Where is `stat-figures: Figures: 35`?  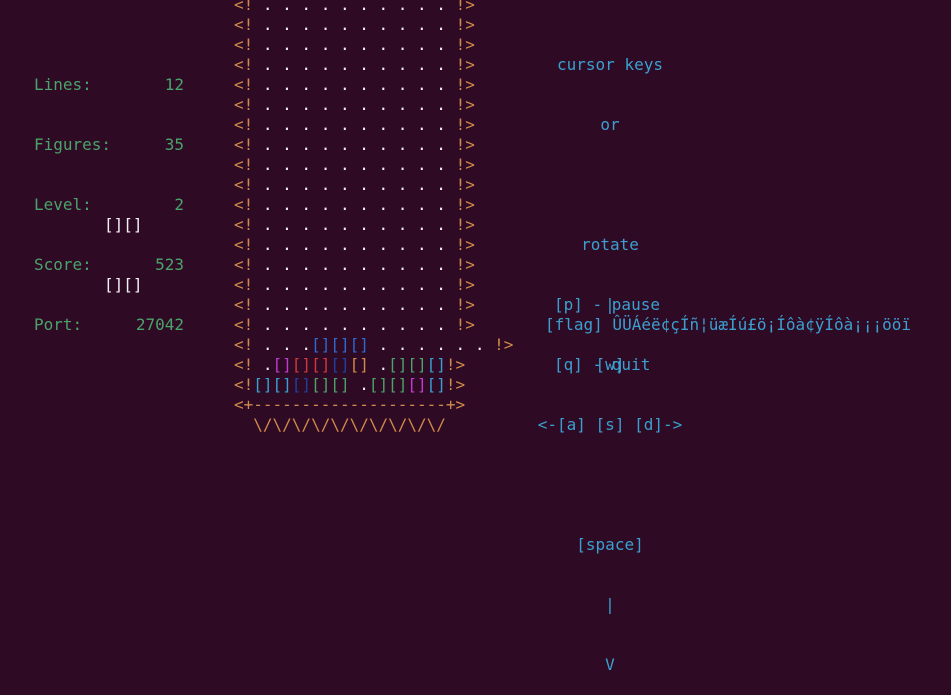 stat-figures: Figures: 35 is located at coordinates (109, 145).